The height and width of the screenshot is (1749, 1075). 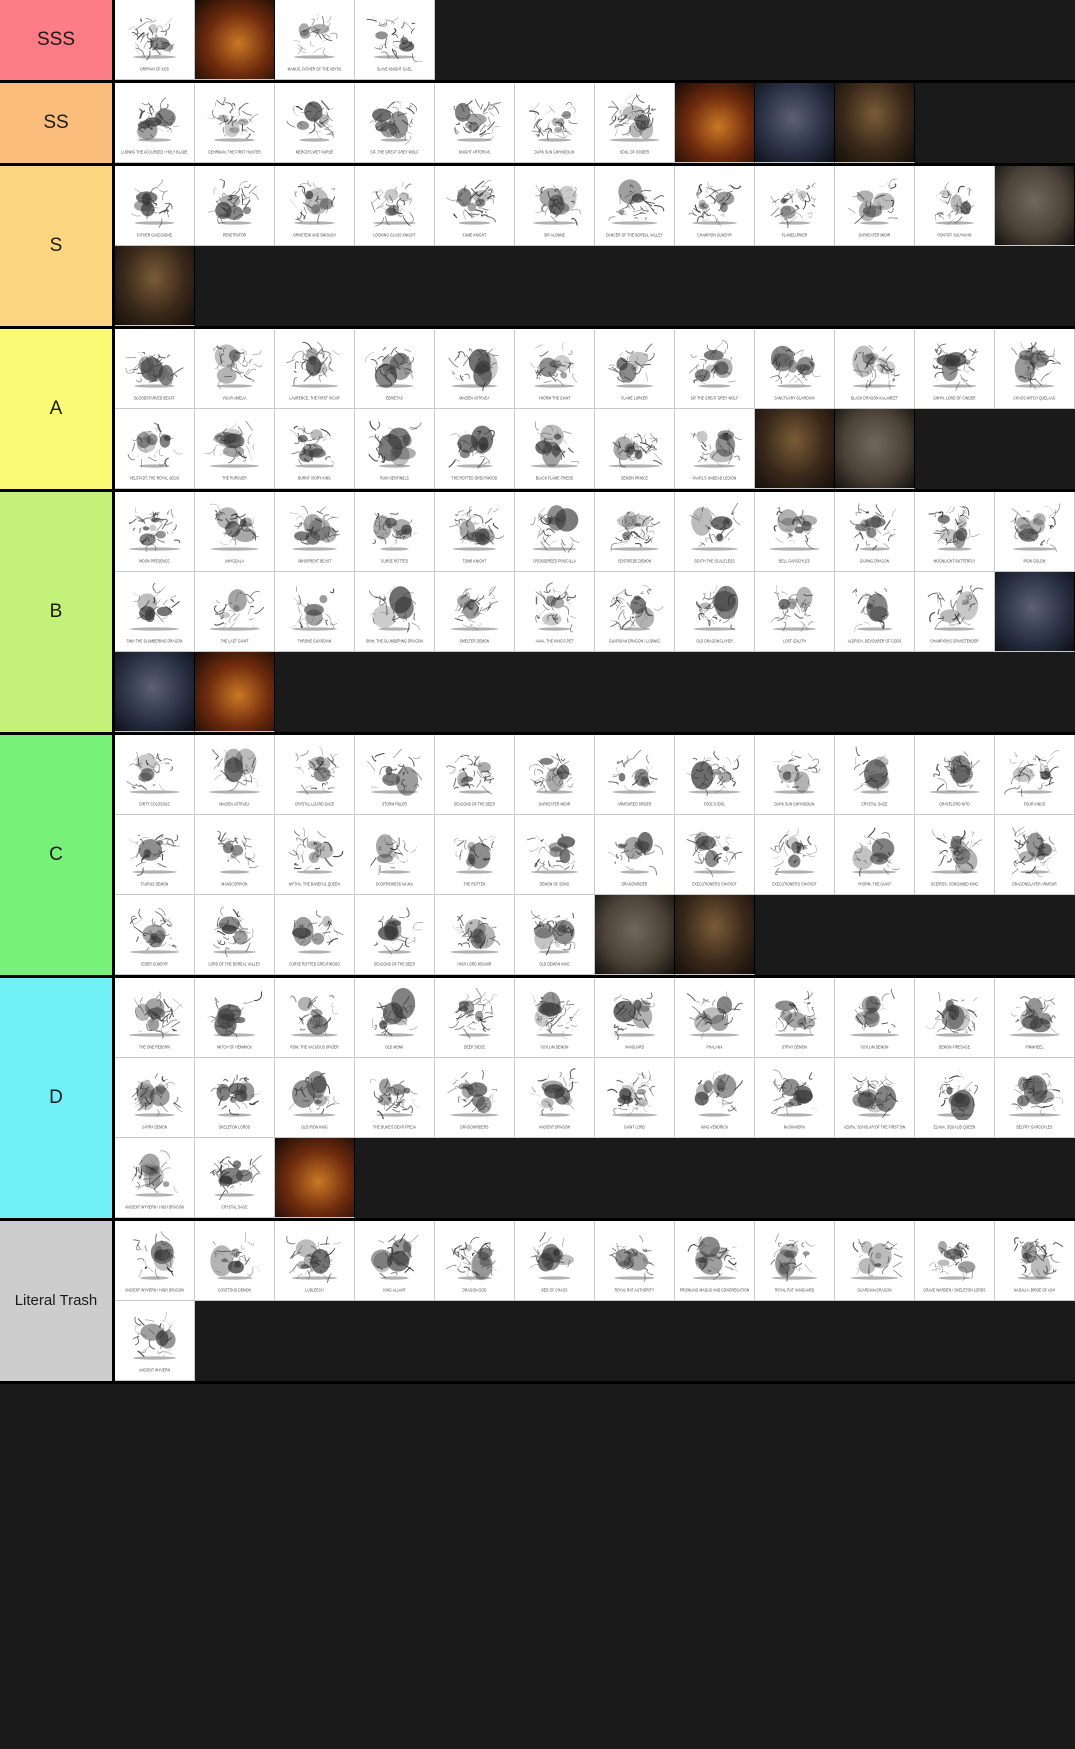 I want to click on tier-item: MANUS, FATHER OF THE ABYSS, so click(x=315, y=40).